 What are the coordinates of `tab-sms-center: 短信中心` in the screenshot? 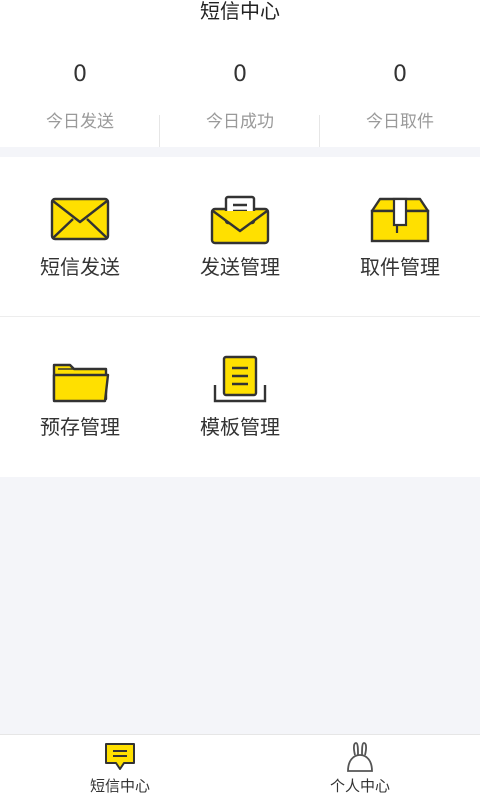 It's located at (120, 768).